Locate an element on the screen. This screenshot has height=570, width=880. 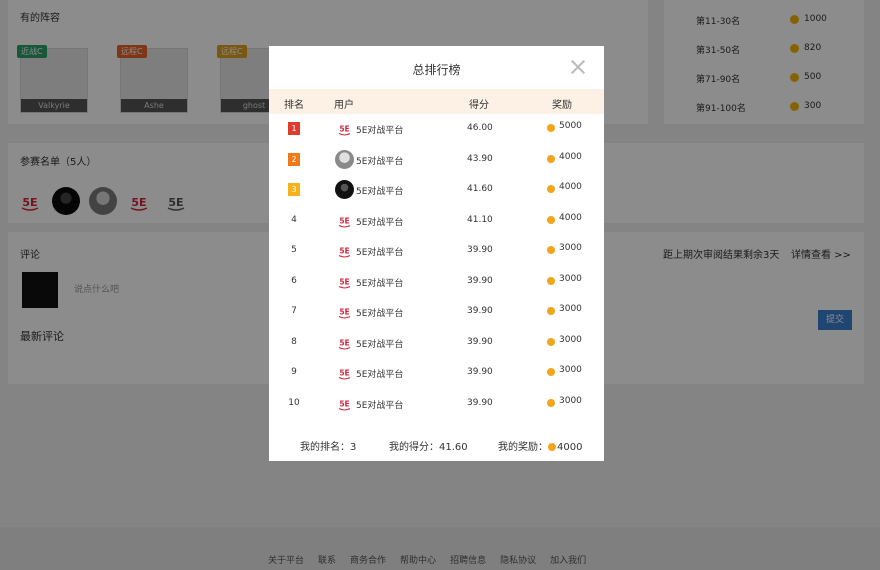
rank-number: 7 is located at coordinates (294, 311).